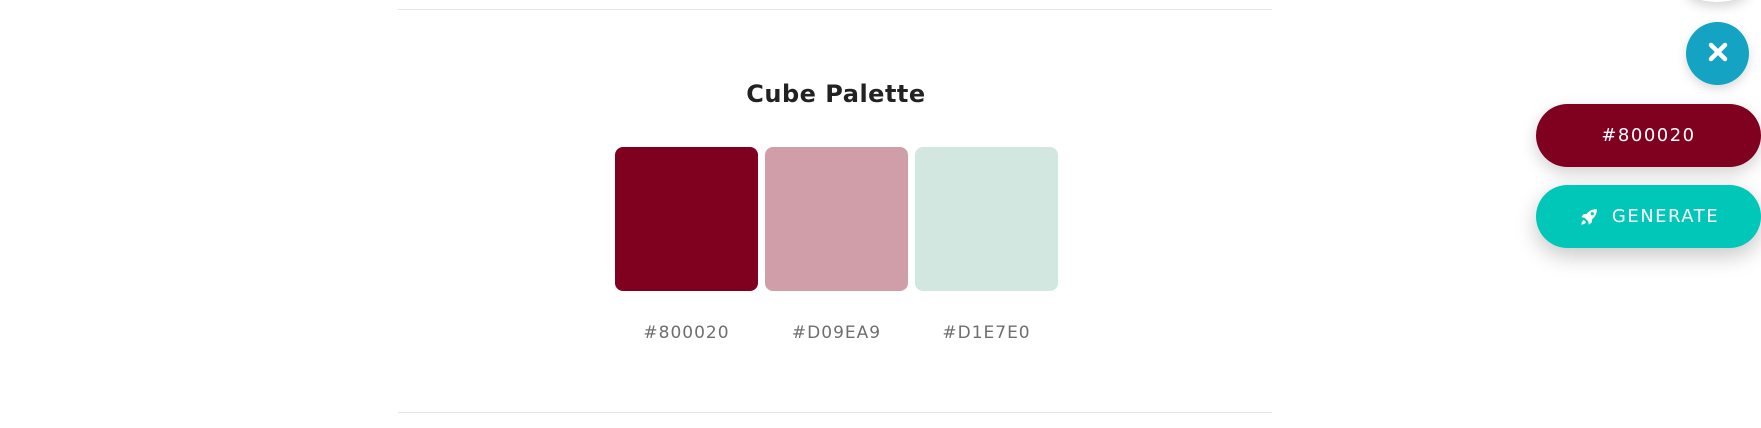  Describe the element at coordinates (686, 333) in the screenshot. I see `swatch-hex-label-1: #800020` at that location.